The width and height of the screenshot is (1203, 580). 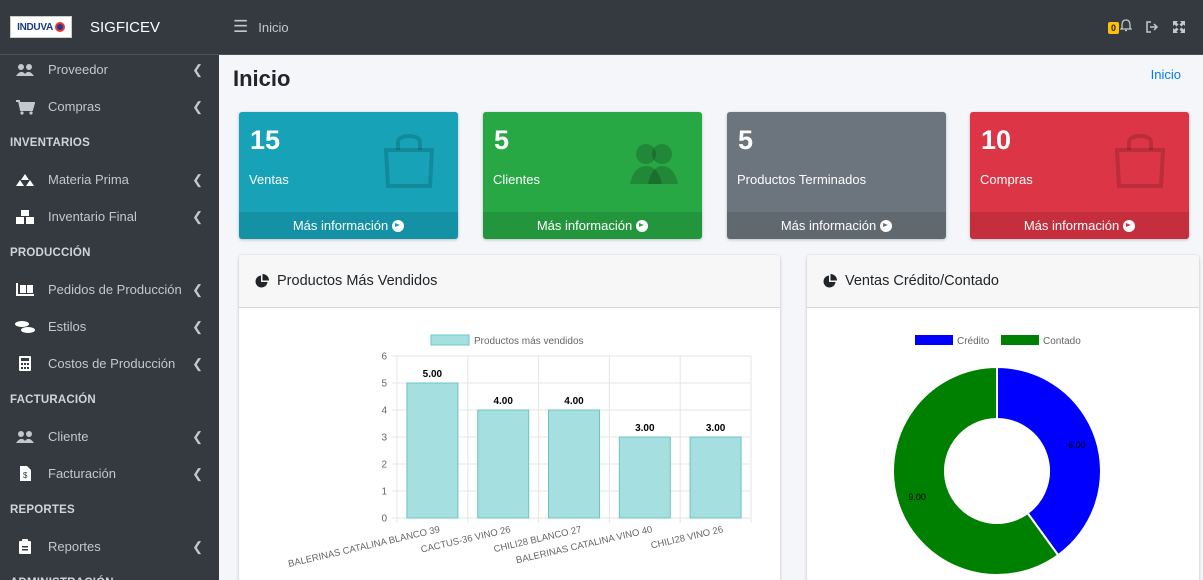 I want to click on shoe-prints-icon, so click(x=25, y=327).